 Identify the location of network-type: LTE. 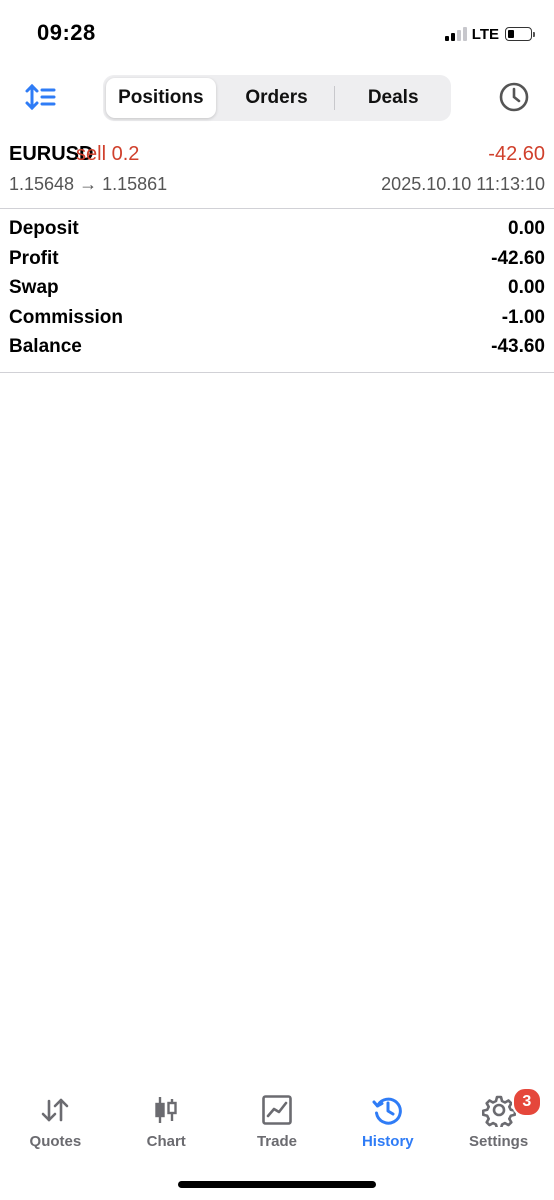
(485, 34).